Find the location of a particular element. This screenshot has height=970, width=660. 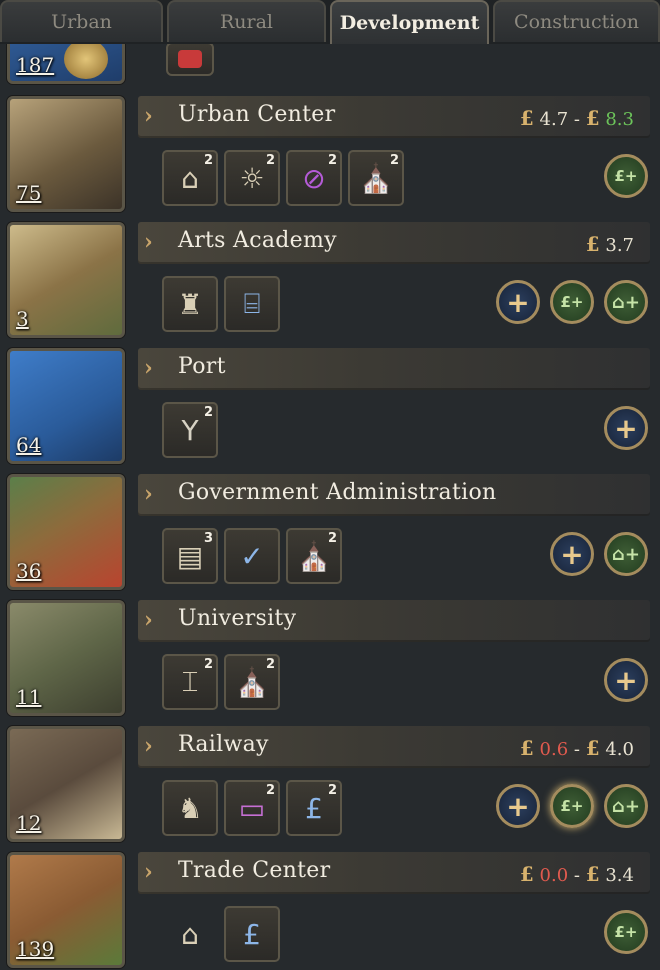

building-profit: £ 4.7 - £ 8.3 is located at coordinates (576, 118).